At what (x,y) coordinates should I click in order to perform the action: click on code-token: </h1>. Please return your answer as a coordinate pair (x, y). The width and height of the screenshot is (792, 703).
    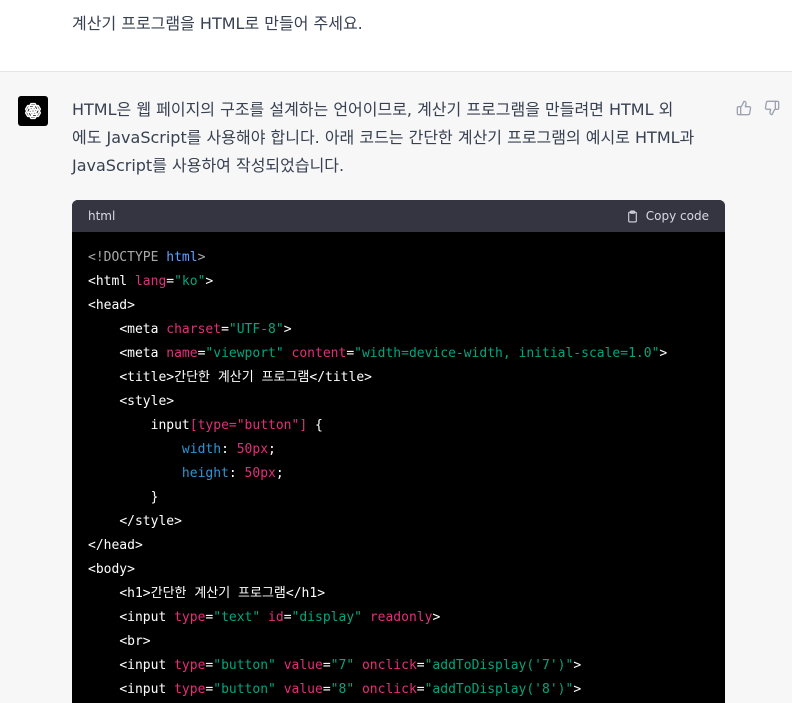
    Looking at the image, I should click on (305, 593).